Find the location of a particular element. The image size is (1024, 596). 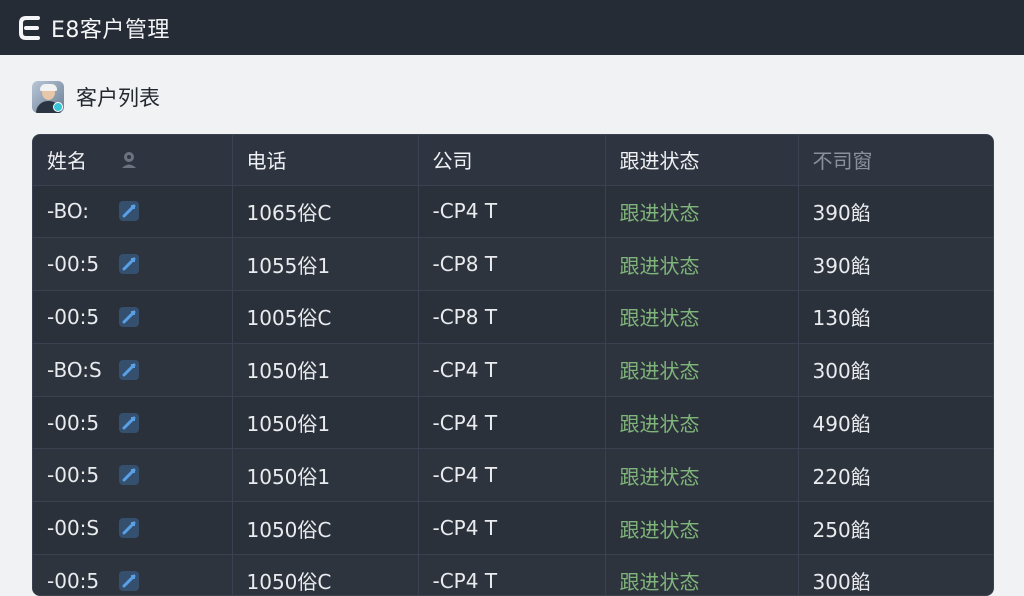

header-status: 跟进状态 is located at coordinates (702, 160).